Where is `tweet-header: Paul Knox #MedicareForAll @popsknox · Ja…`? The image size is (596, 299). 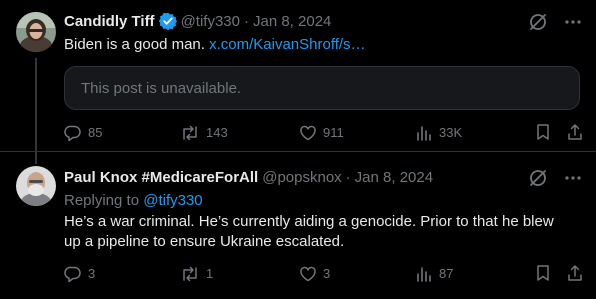
tweet-header: Paul Knox #MedicareForAll @popsknox · Ja… is located at coordinates (248, 177).